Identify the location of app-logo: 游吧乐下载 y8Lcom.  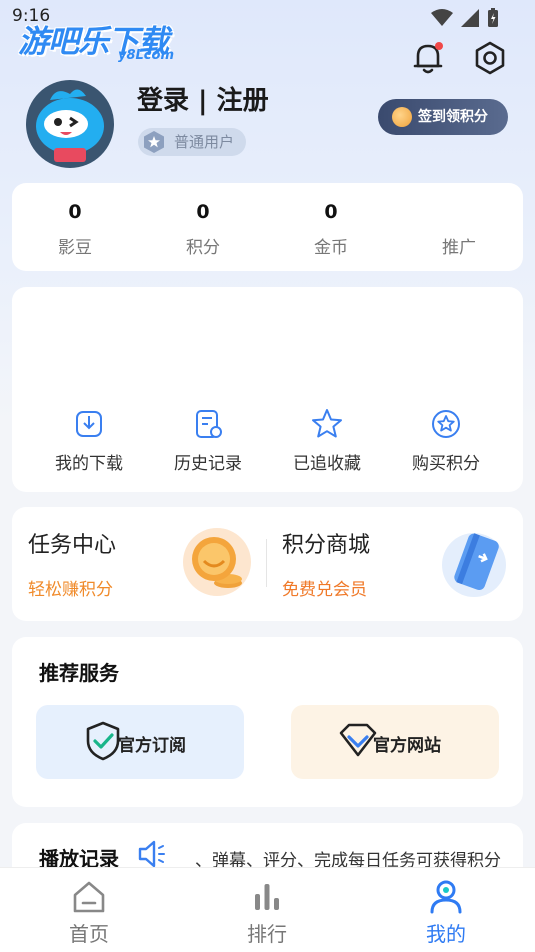
(103, 41).